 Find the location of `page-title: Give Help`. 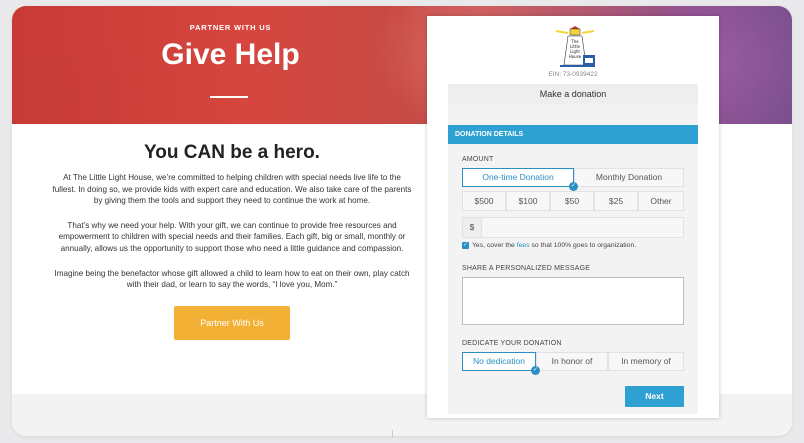

page-title: Give Help is located at coordinates (230, 54).